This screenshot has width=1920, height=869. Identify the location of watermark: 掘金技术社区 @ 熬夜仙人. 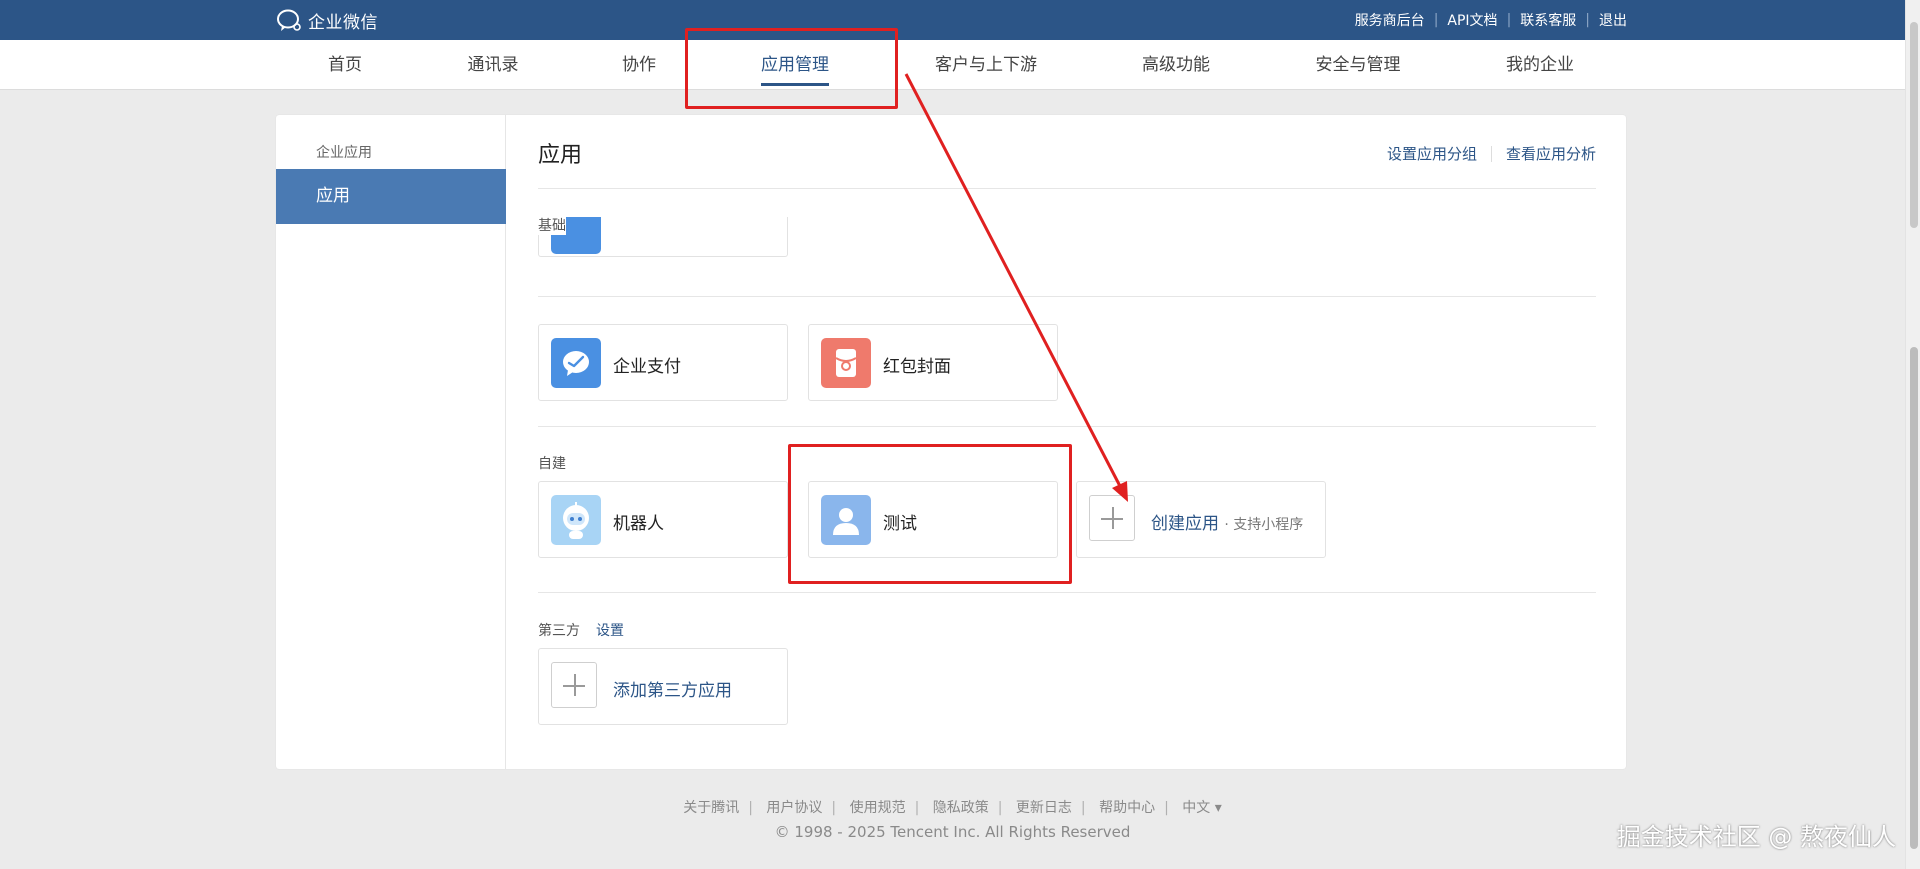
(1756, 837).